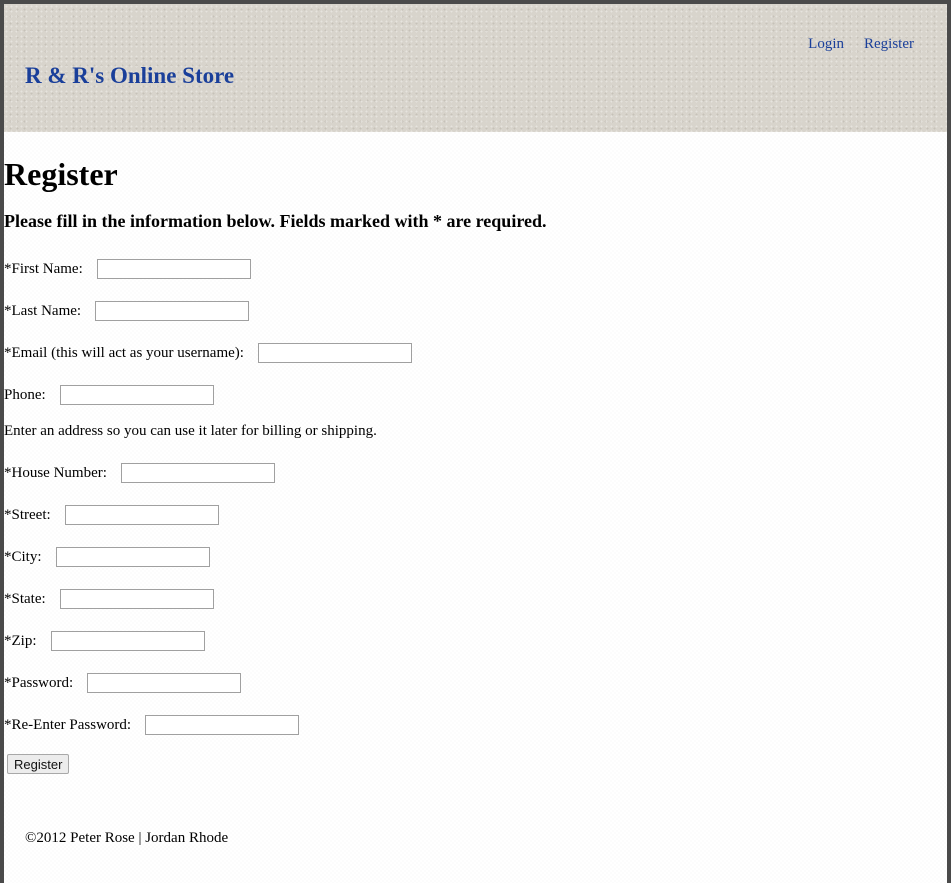 The image size is (951, 883). Describe the element at coordinates (861, 44) in the screenshot. I see `top-nav: Login Register` at that location.